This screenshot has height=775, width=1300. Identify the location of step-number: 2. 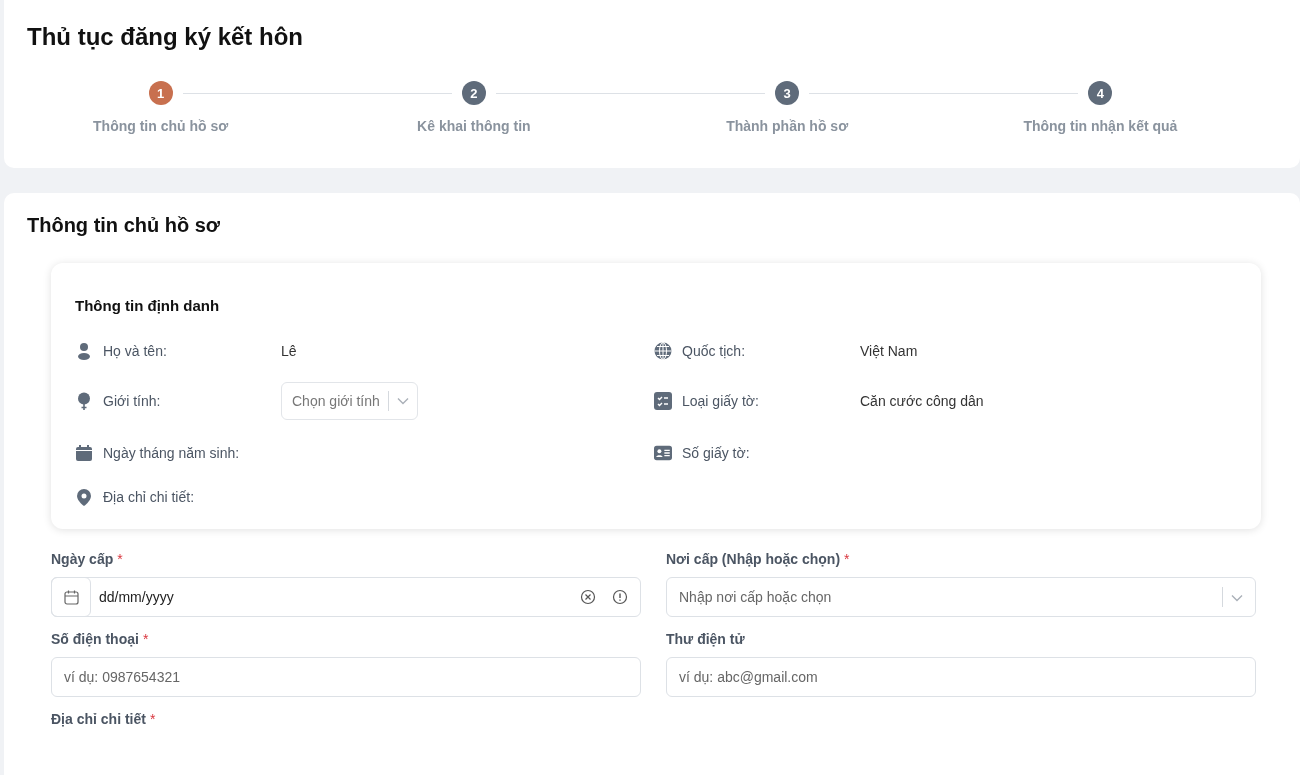
(473, 93).